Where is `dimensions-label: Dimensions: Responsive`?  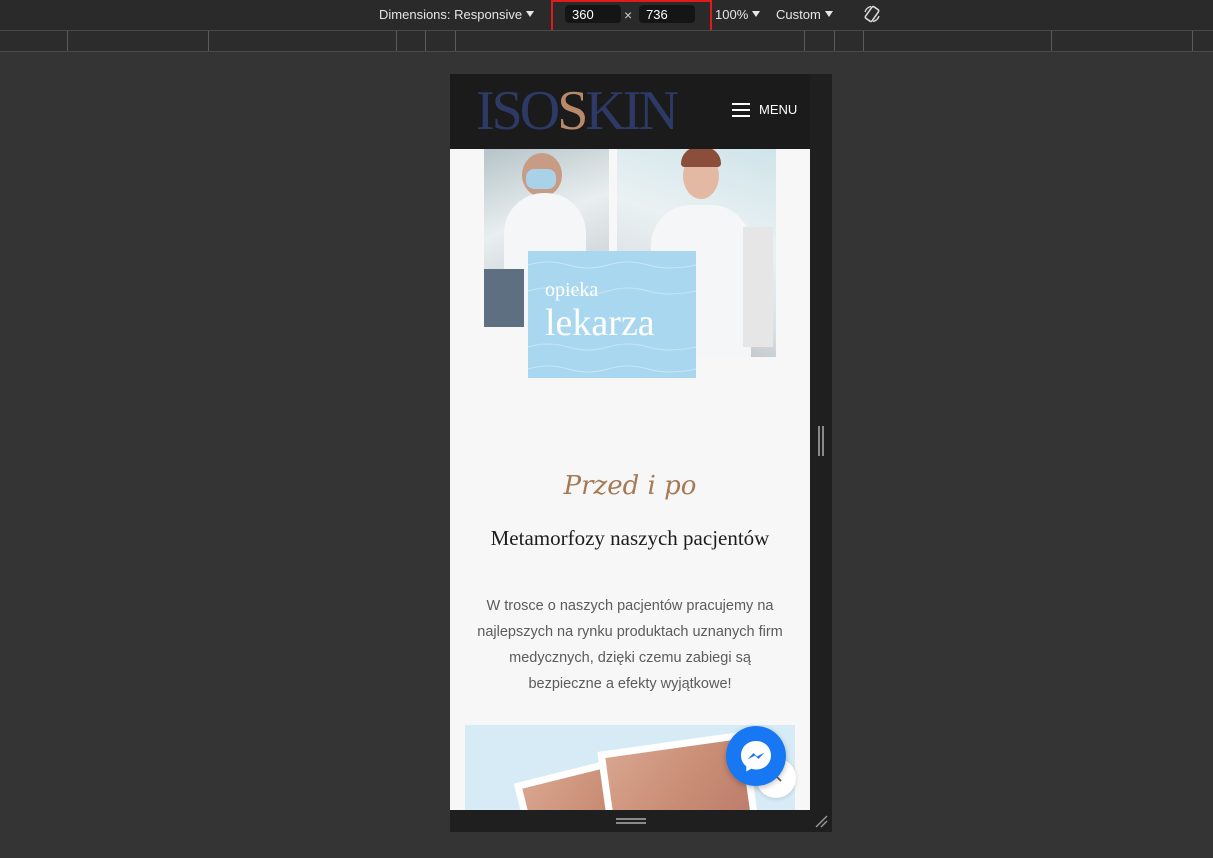 dimensions-label: Dimensions: Responsive is located at coordinates (451, 14).